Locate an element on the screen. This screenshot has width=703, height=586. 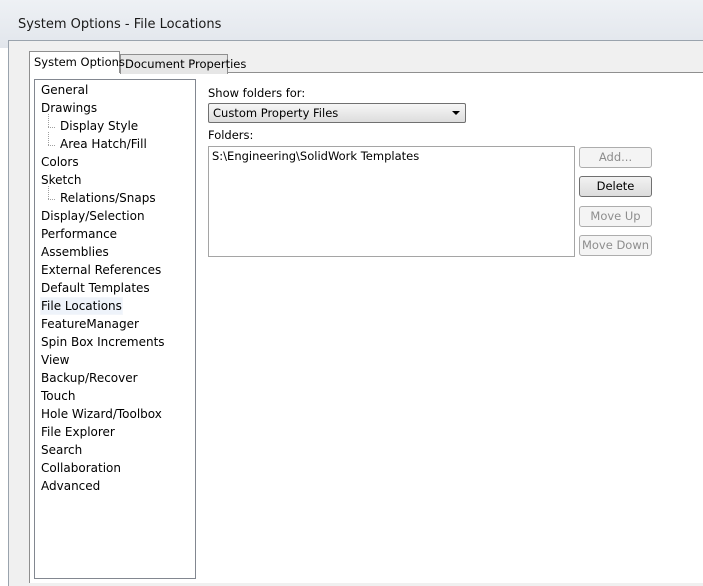
folders-list: S:\Engineering\SolidWork Templates is located at coordinates (391, 201).